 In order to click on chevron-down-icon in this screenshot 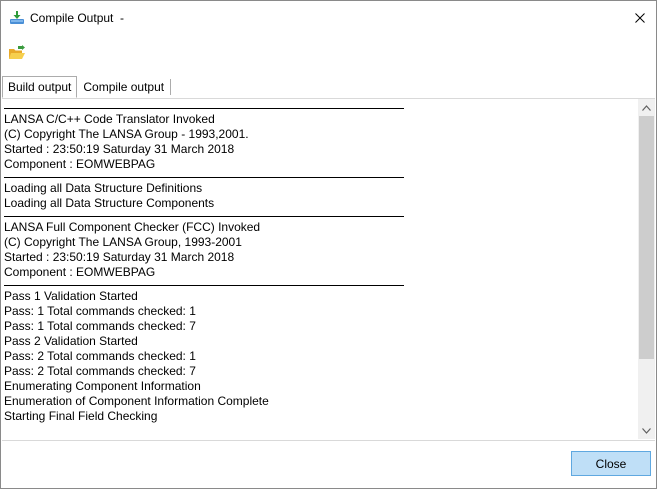, I will do `click(646, 430)`.